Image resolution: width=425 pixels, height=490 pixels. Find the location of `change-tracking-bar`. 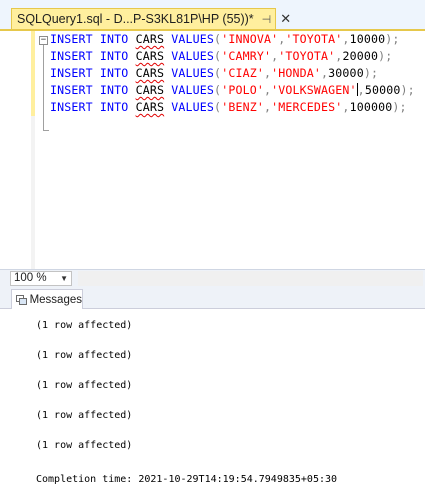

change-tracking-bar is located at coordinates (33, 73).